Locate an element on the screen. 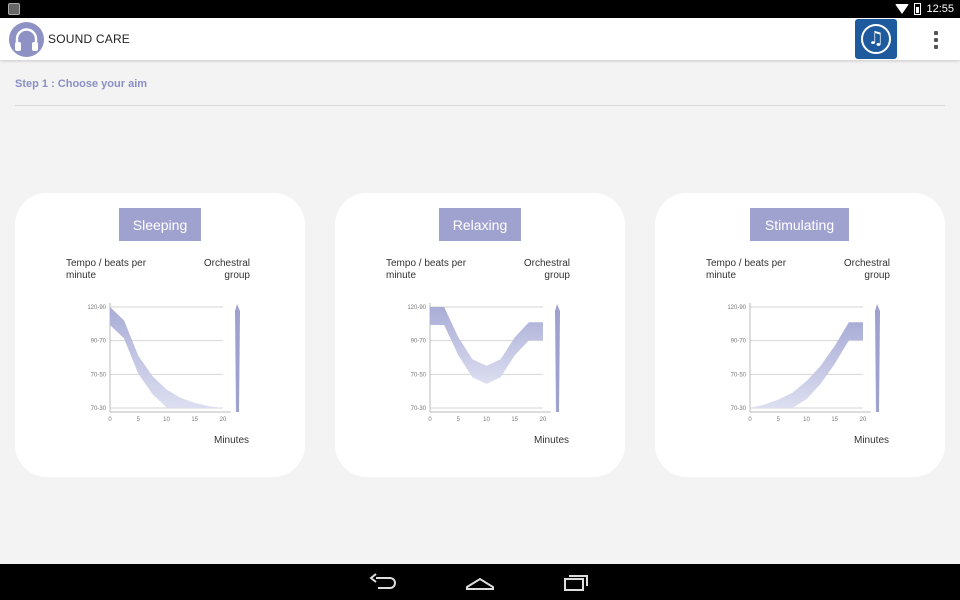  home-icon is located at coordinates (480, 582).